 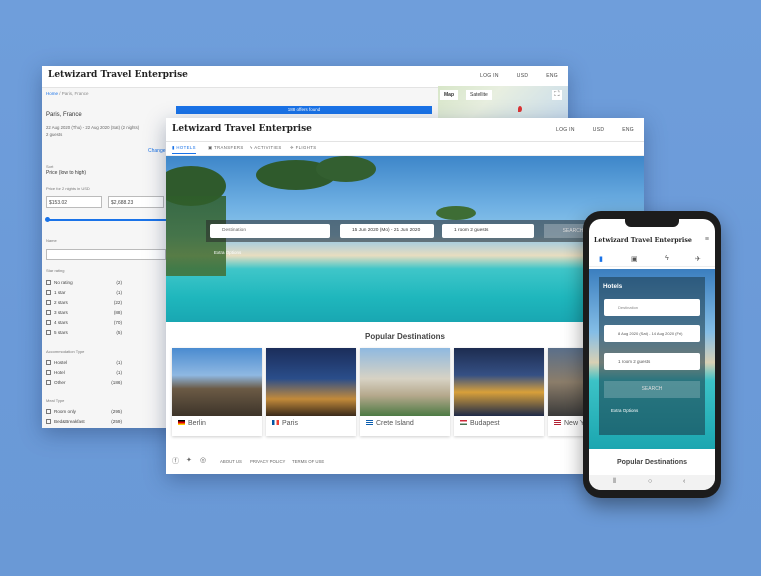 I want to click on map-view: Map Satellite ⛶, so click(x=503, y=102).